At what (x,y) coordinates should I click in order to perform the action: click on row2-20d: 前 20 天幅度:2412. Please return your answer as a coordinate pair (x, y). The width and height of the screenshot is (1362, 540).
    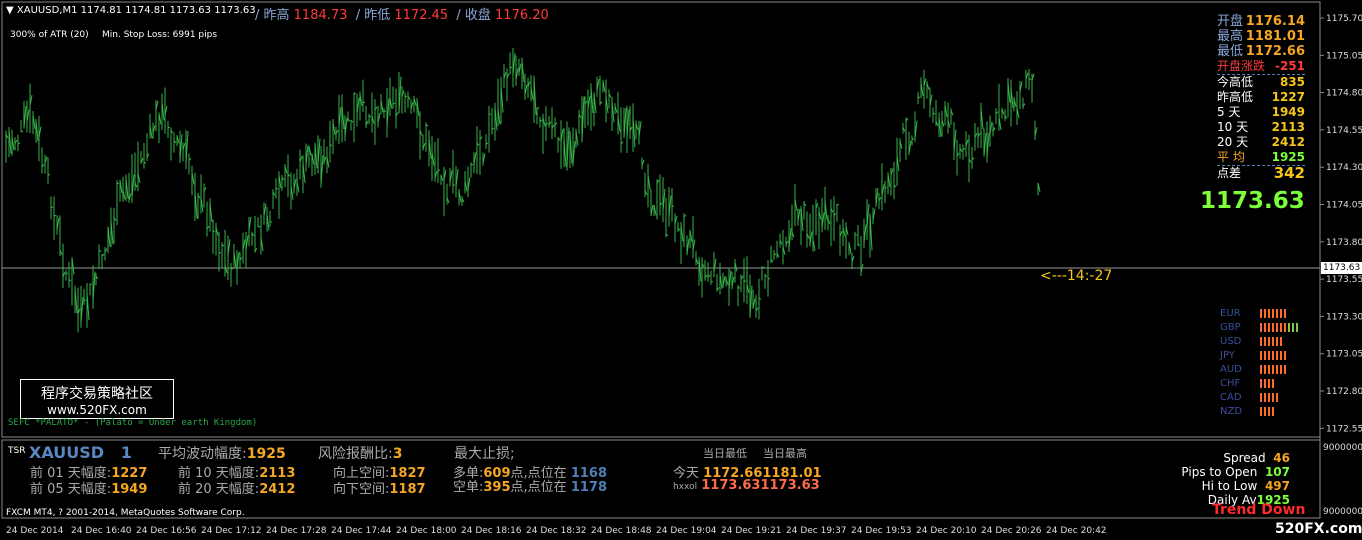
    Looking at the image, I should click on (237, 489).